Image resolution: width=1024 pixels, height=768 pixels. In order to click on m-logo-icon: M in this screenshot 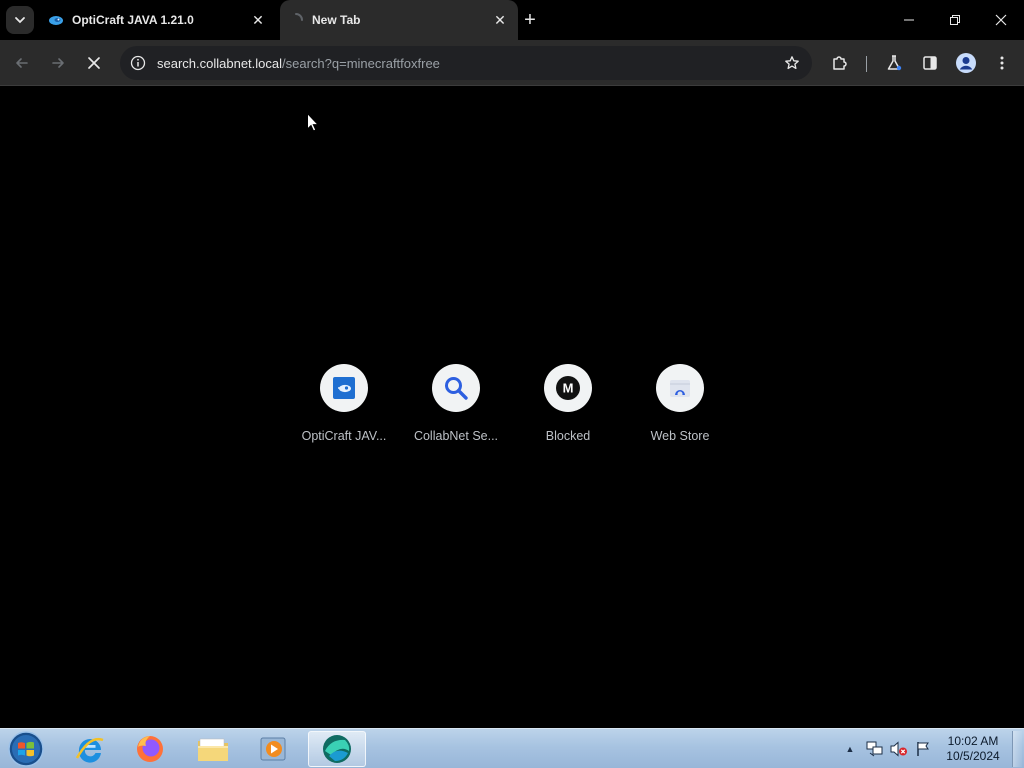, I will do `click(568, 388)`.